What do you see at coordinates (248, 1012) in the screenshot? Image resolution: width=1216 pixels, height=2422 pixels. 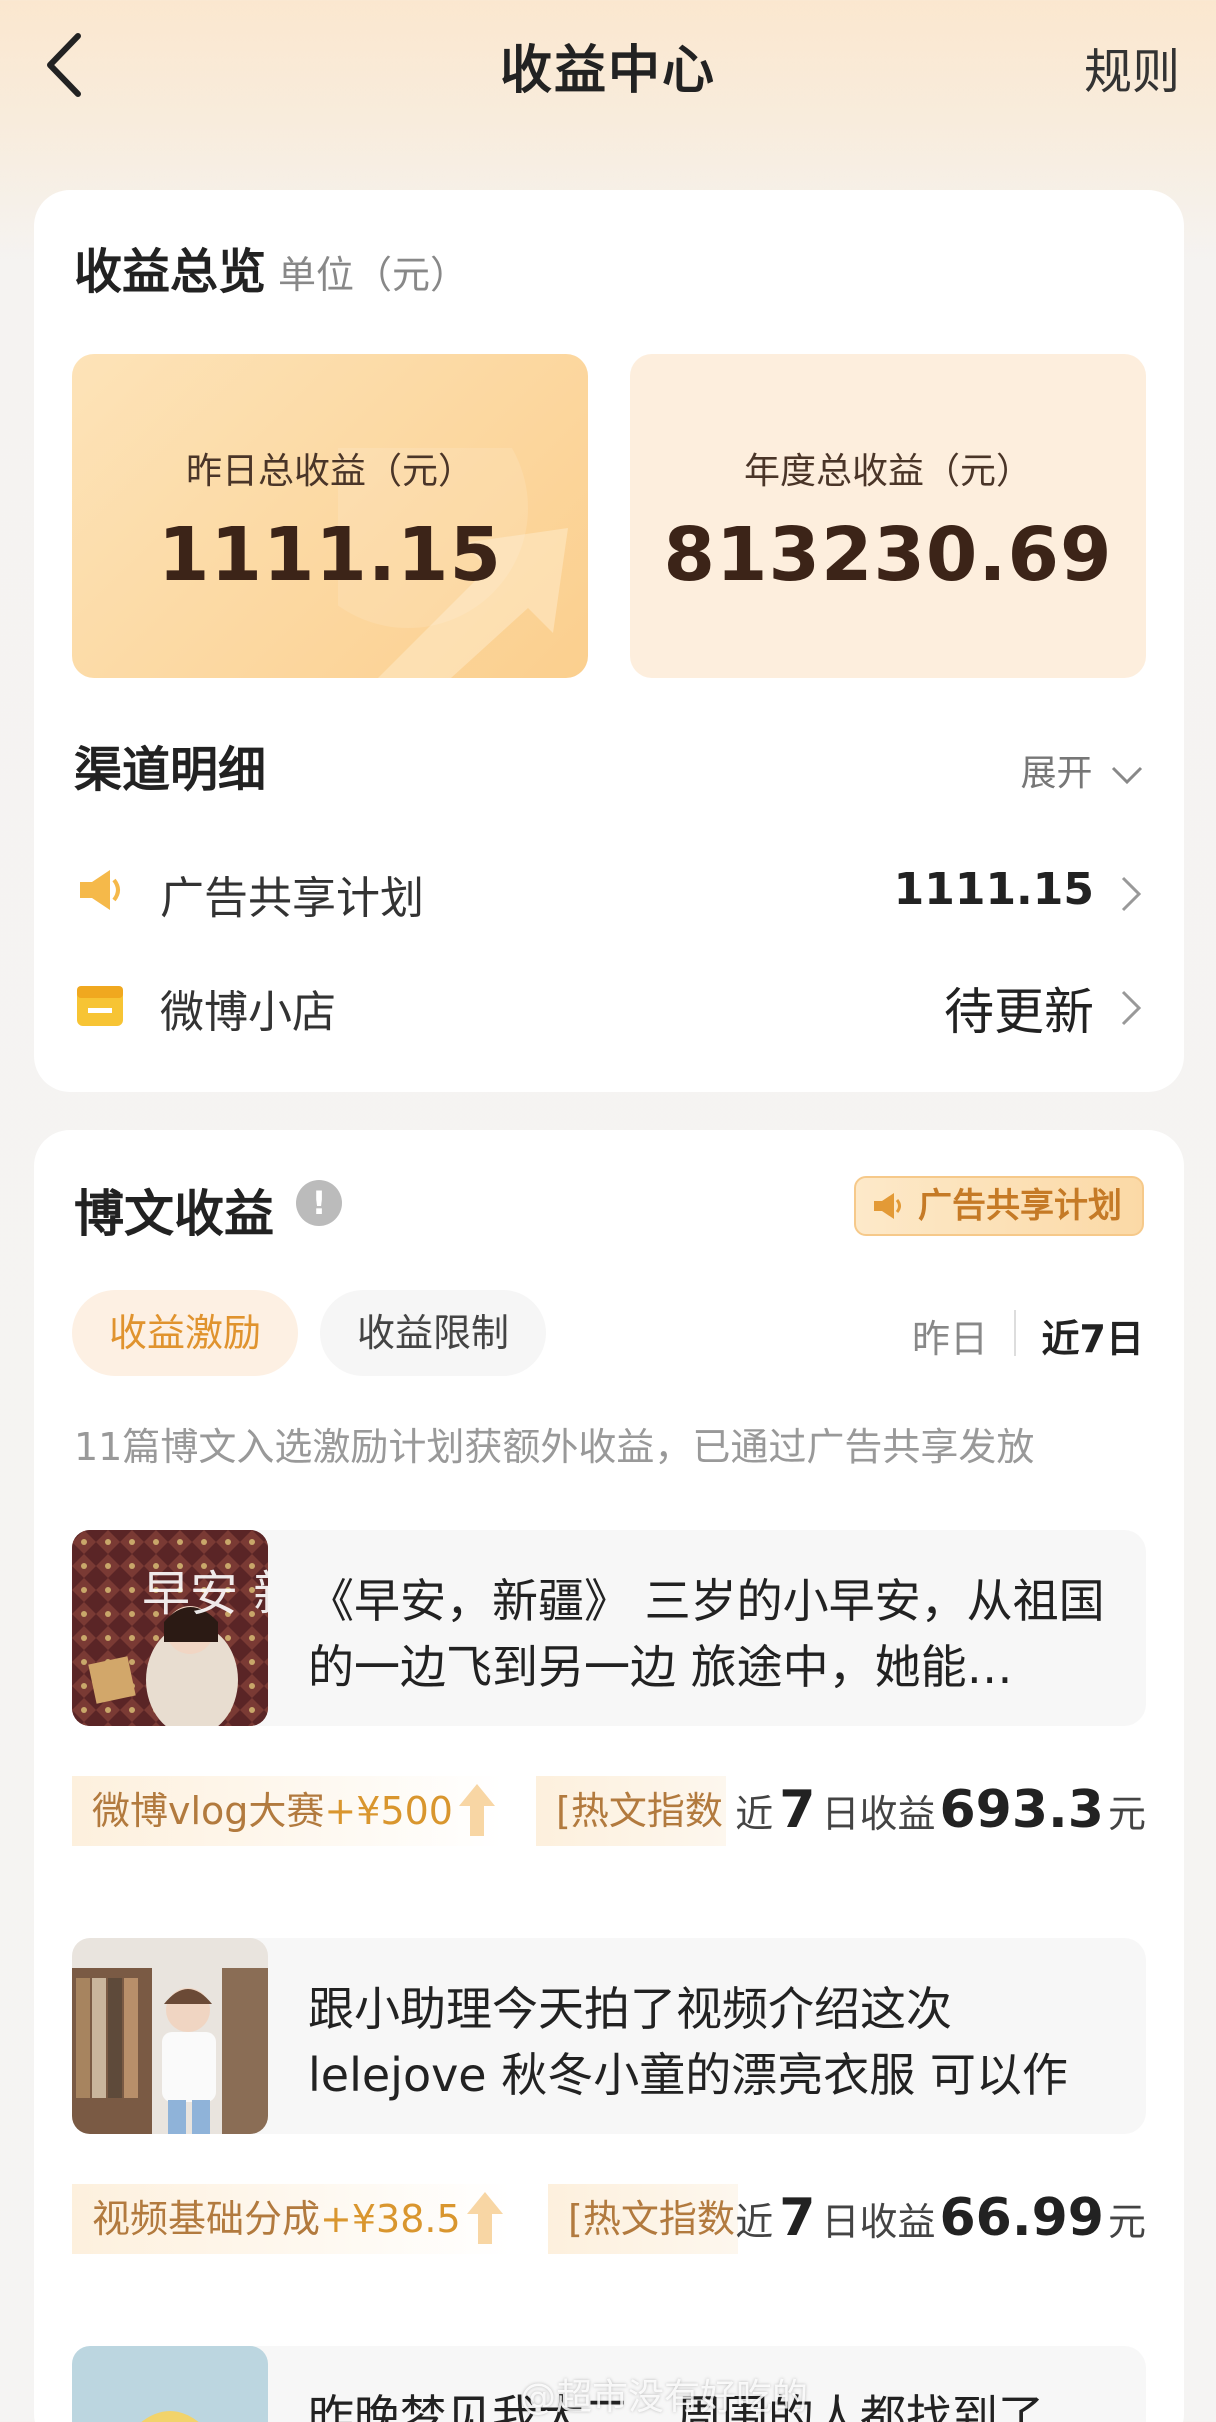 I see `channel-name: 微博小店` at bounding box center [248, 1012].